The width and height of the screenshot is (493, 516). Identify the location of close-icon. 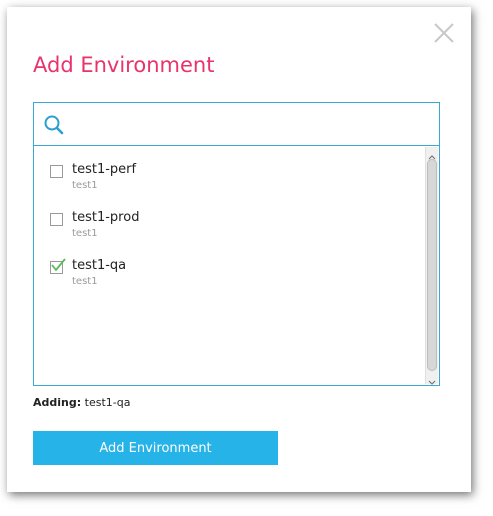
(444, 33).